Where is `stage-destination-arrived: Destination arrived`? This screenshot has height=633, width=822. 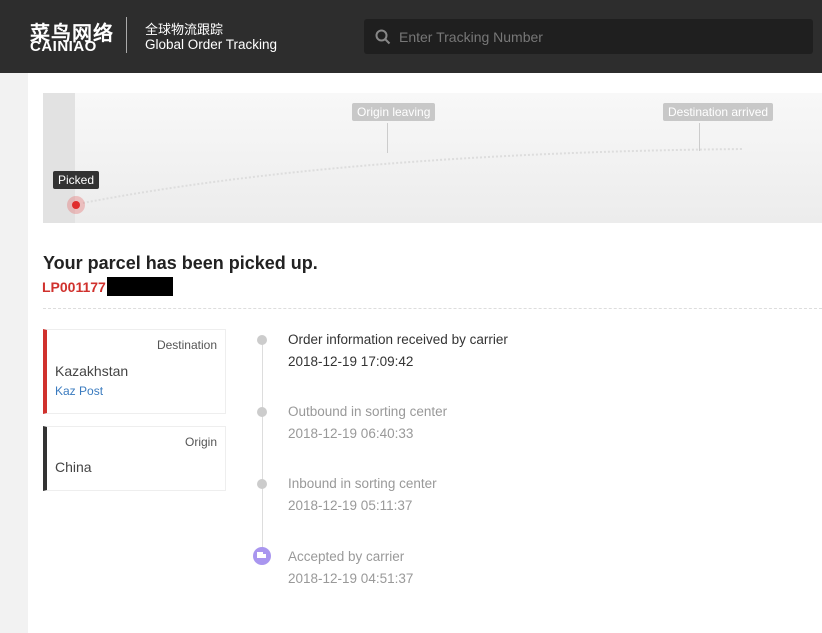 stage-destination-arrived: Destination arrived is located at coordinates (718, 112).